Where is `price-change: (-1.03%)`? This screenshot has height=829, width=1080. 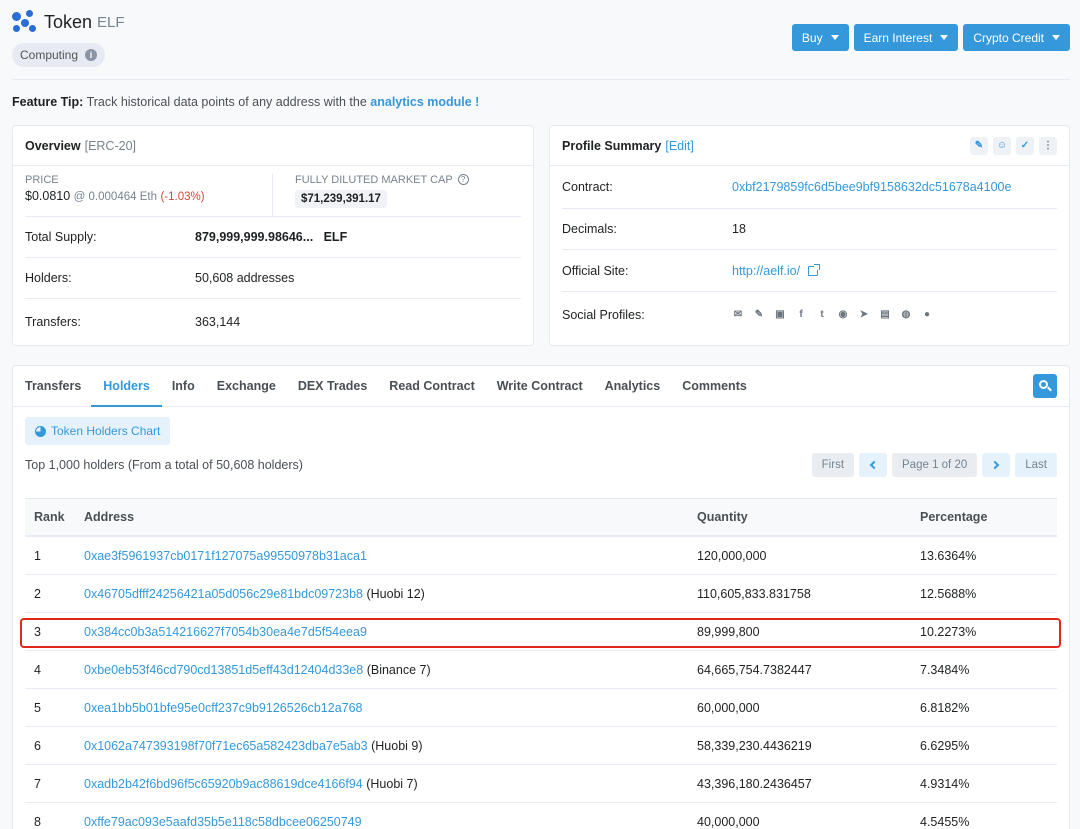 price-change: (-1.03%) is located at coordinates (182, 197).